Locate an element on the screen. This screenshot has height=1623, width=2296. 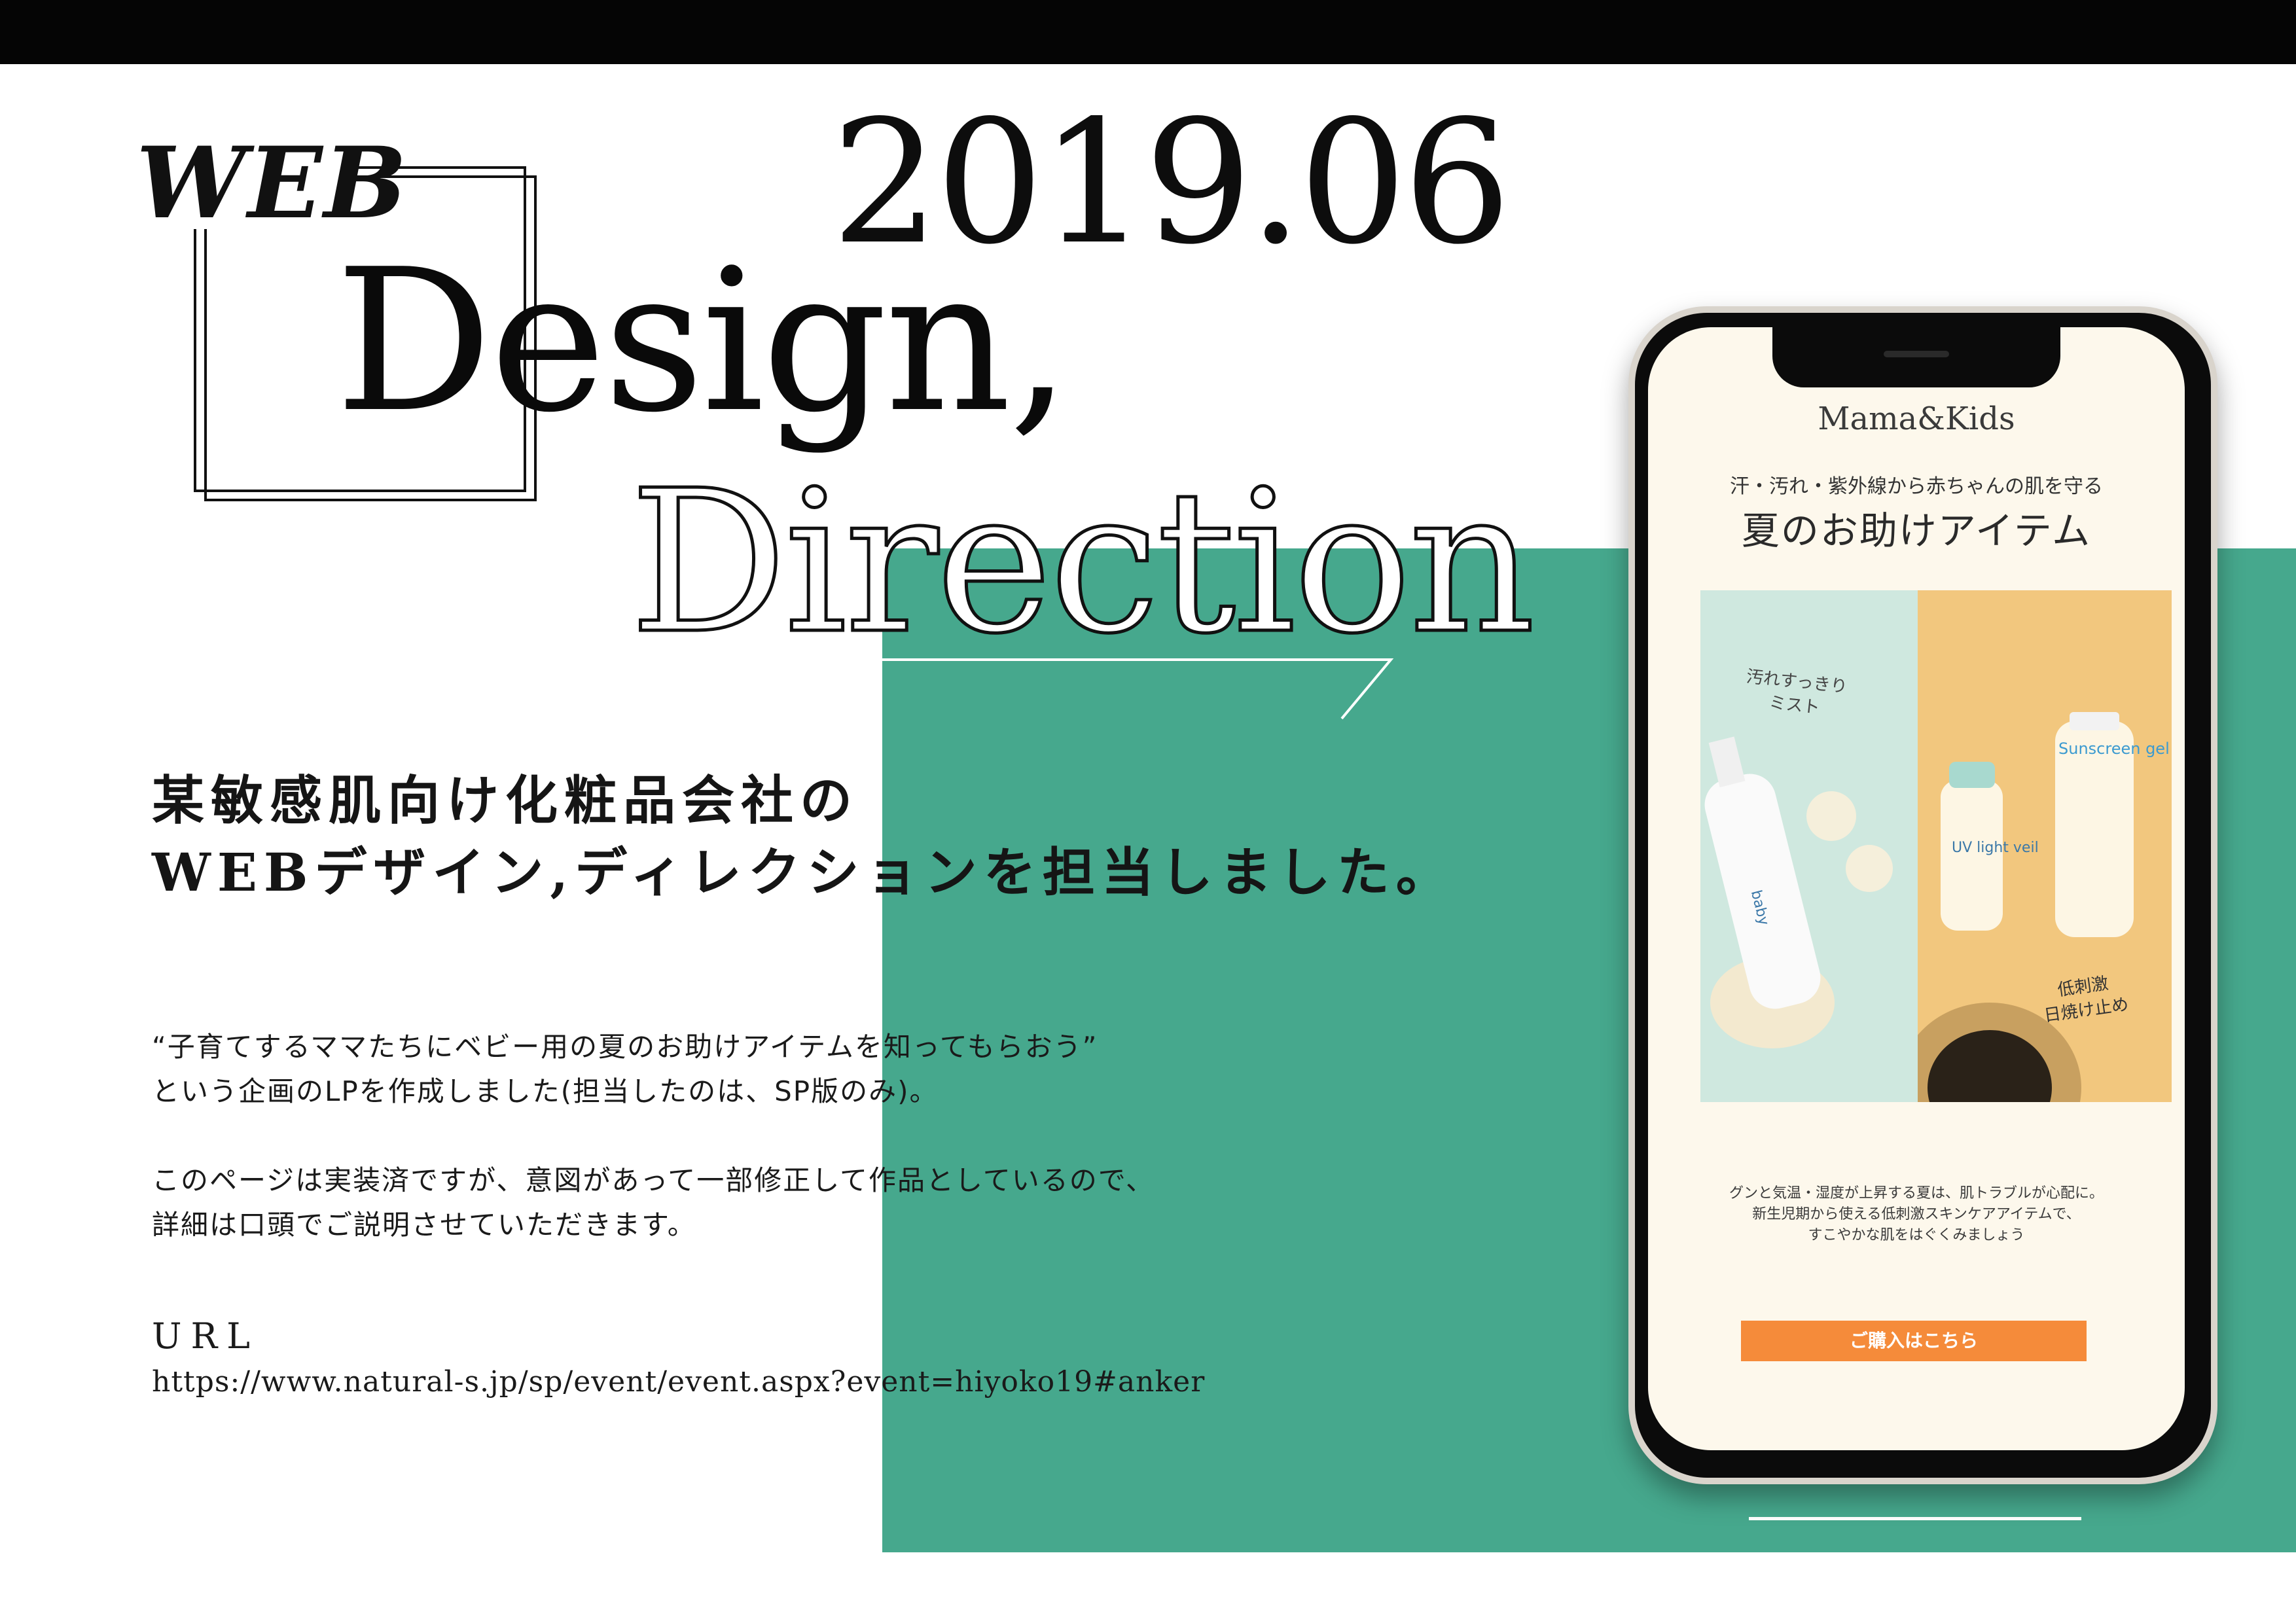
purchase-button: ご購入はこちら is located at coordinates (1914, 1341).